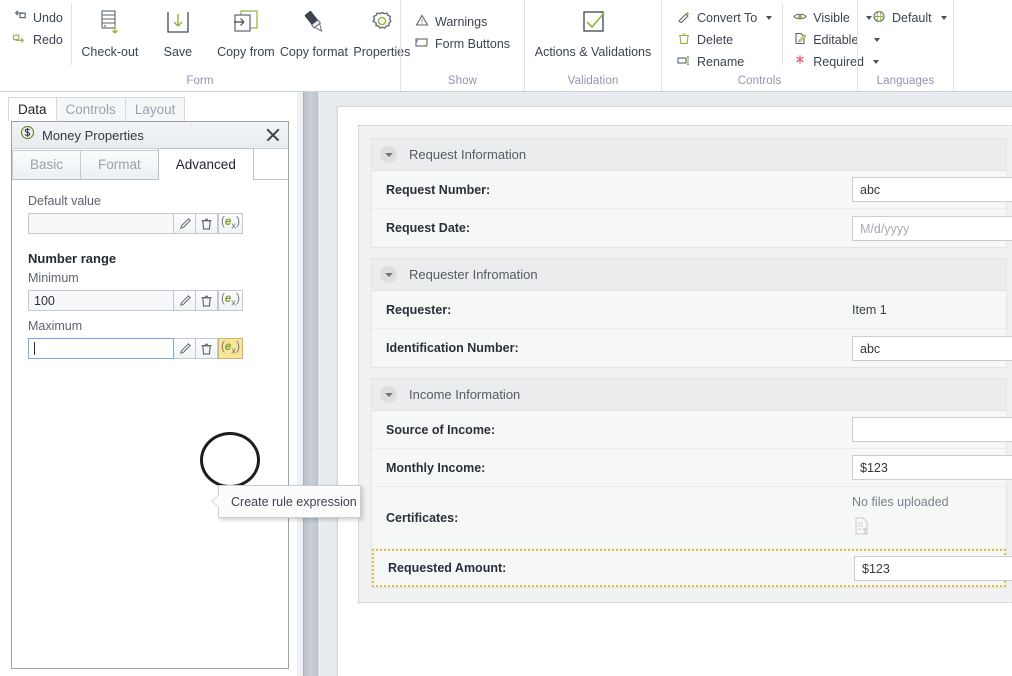 Image resolution: width=1012 pixels, height=676 pixels. I want to click on form-buttons-button: Form Buttons, so click(462, 44).